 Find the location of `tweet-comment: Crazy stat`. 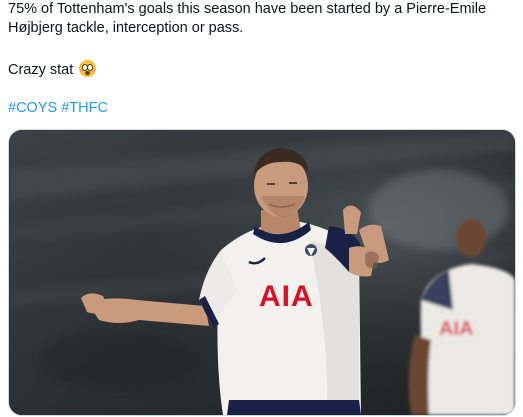

tweet-comment: Crazy stat is located at coordinates (41, 70).